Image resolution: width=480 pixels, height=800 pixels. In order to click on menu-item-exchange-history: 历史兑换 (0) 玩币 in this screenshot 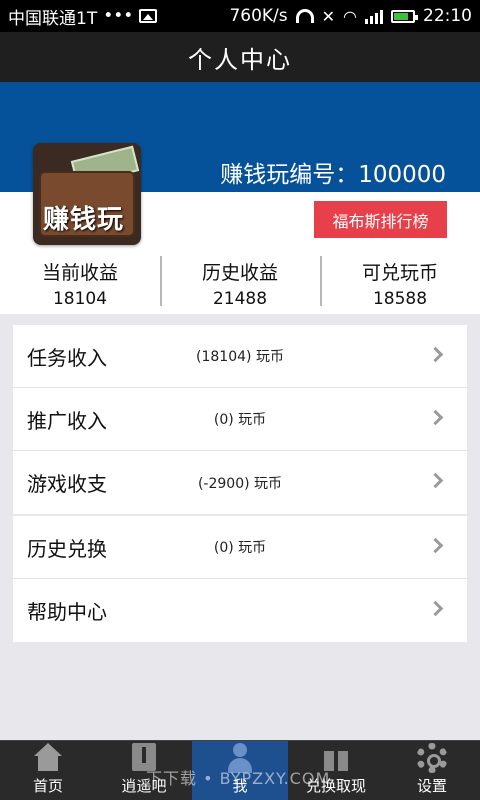, I will do `click(240, 547)`.